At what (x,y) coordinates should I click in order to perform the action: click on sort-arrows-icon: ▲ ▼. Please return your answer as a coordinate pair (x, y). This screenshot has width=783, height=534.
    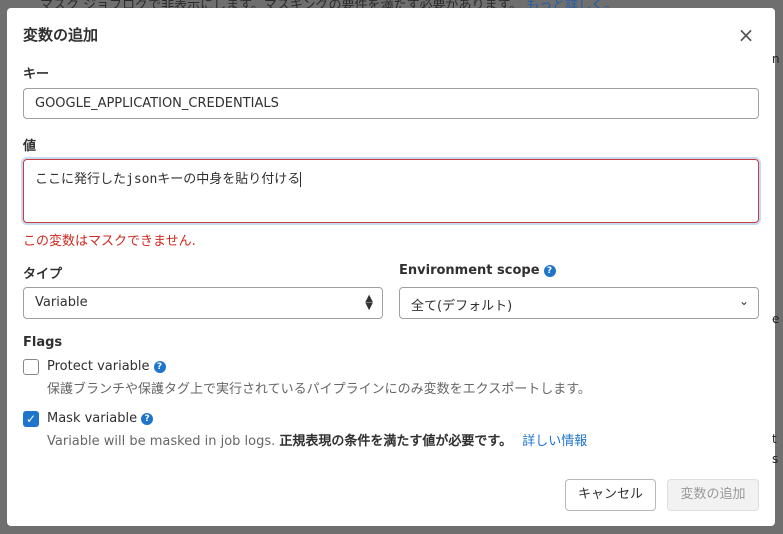
    Looking at the image, I should click on (369, 302).